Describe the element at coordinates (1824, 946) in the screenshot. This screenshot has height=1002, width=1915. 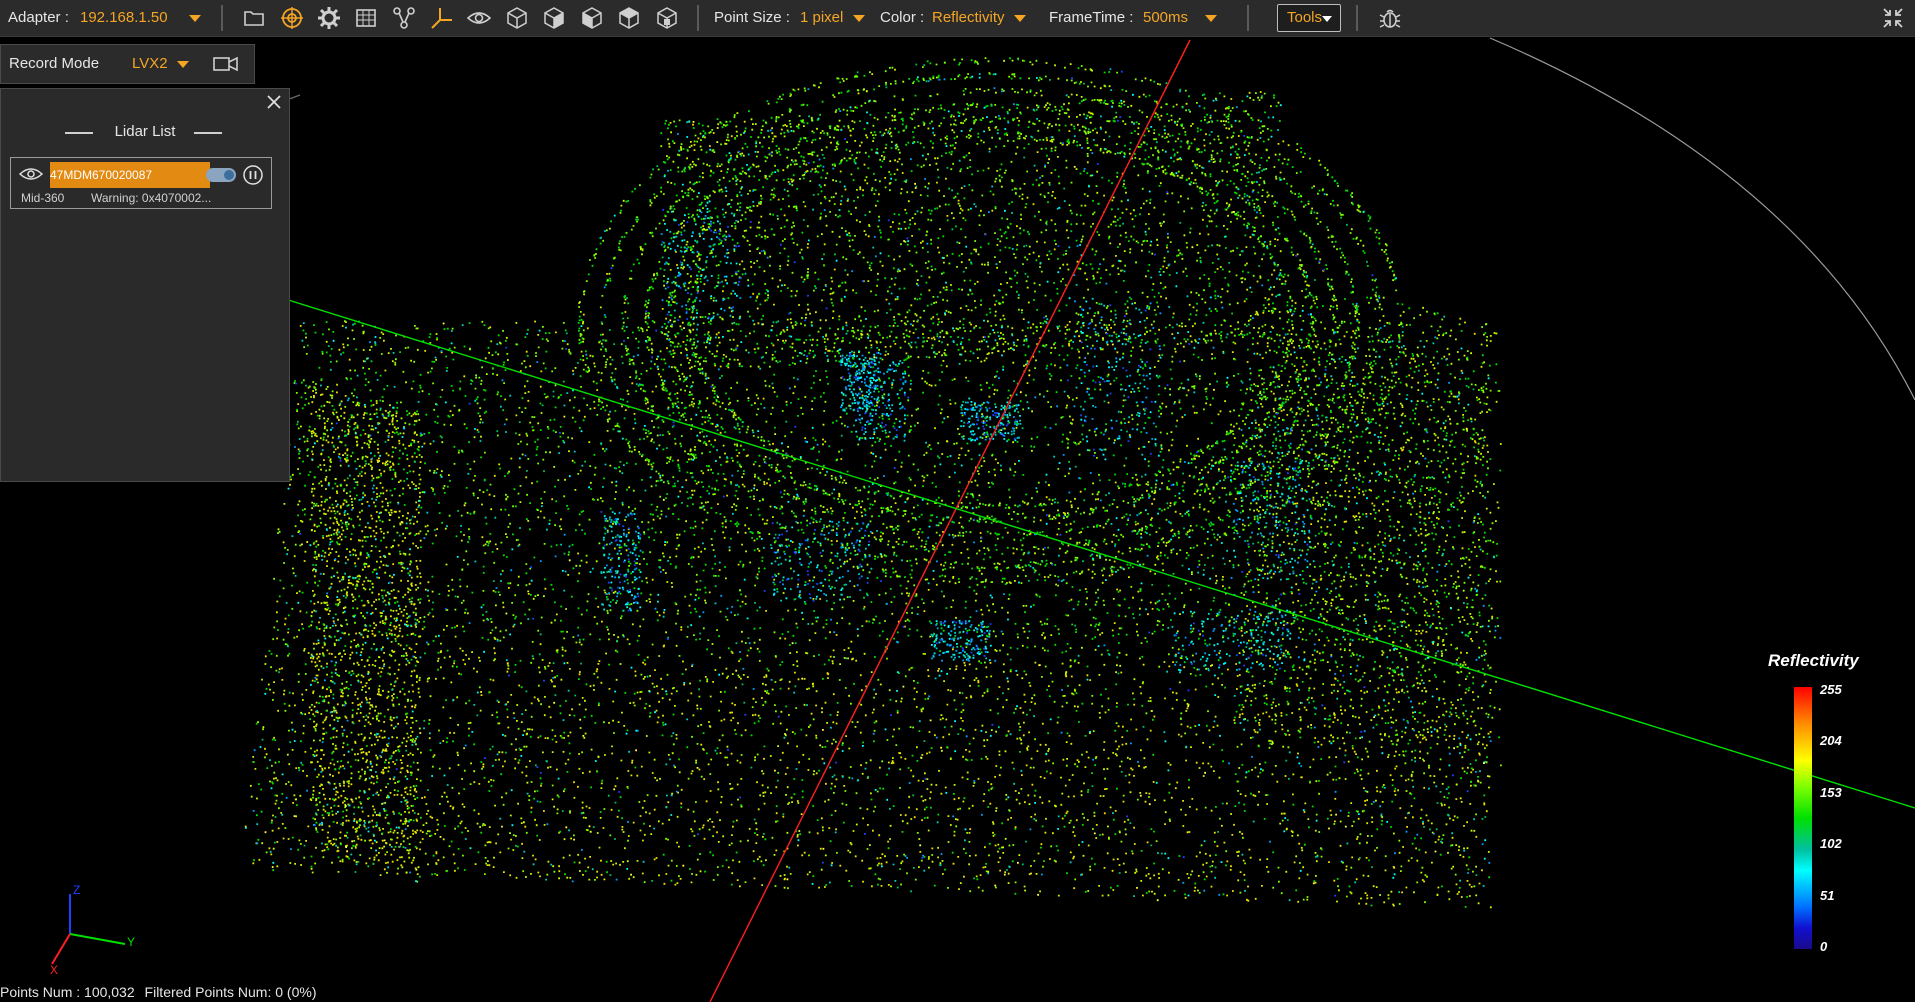
I see `legend-tick: 0` at that location.